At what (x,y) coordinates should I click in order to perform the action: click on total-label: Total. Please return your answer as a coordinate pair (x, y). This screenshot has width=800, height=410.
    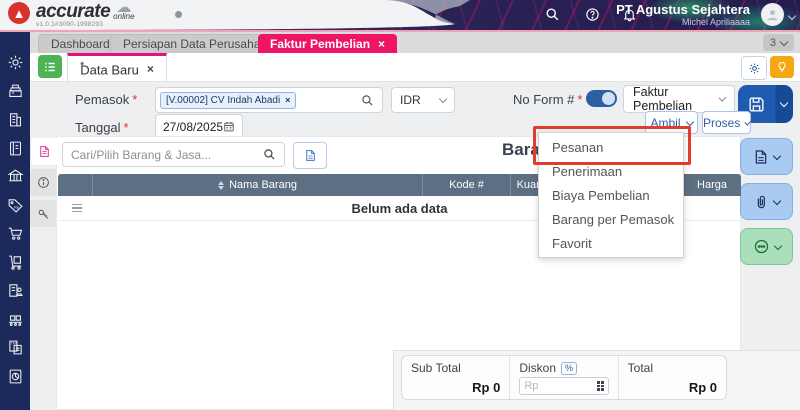
    Looking at the image, I should click on (640, 368).